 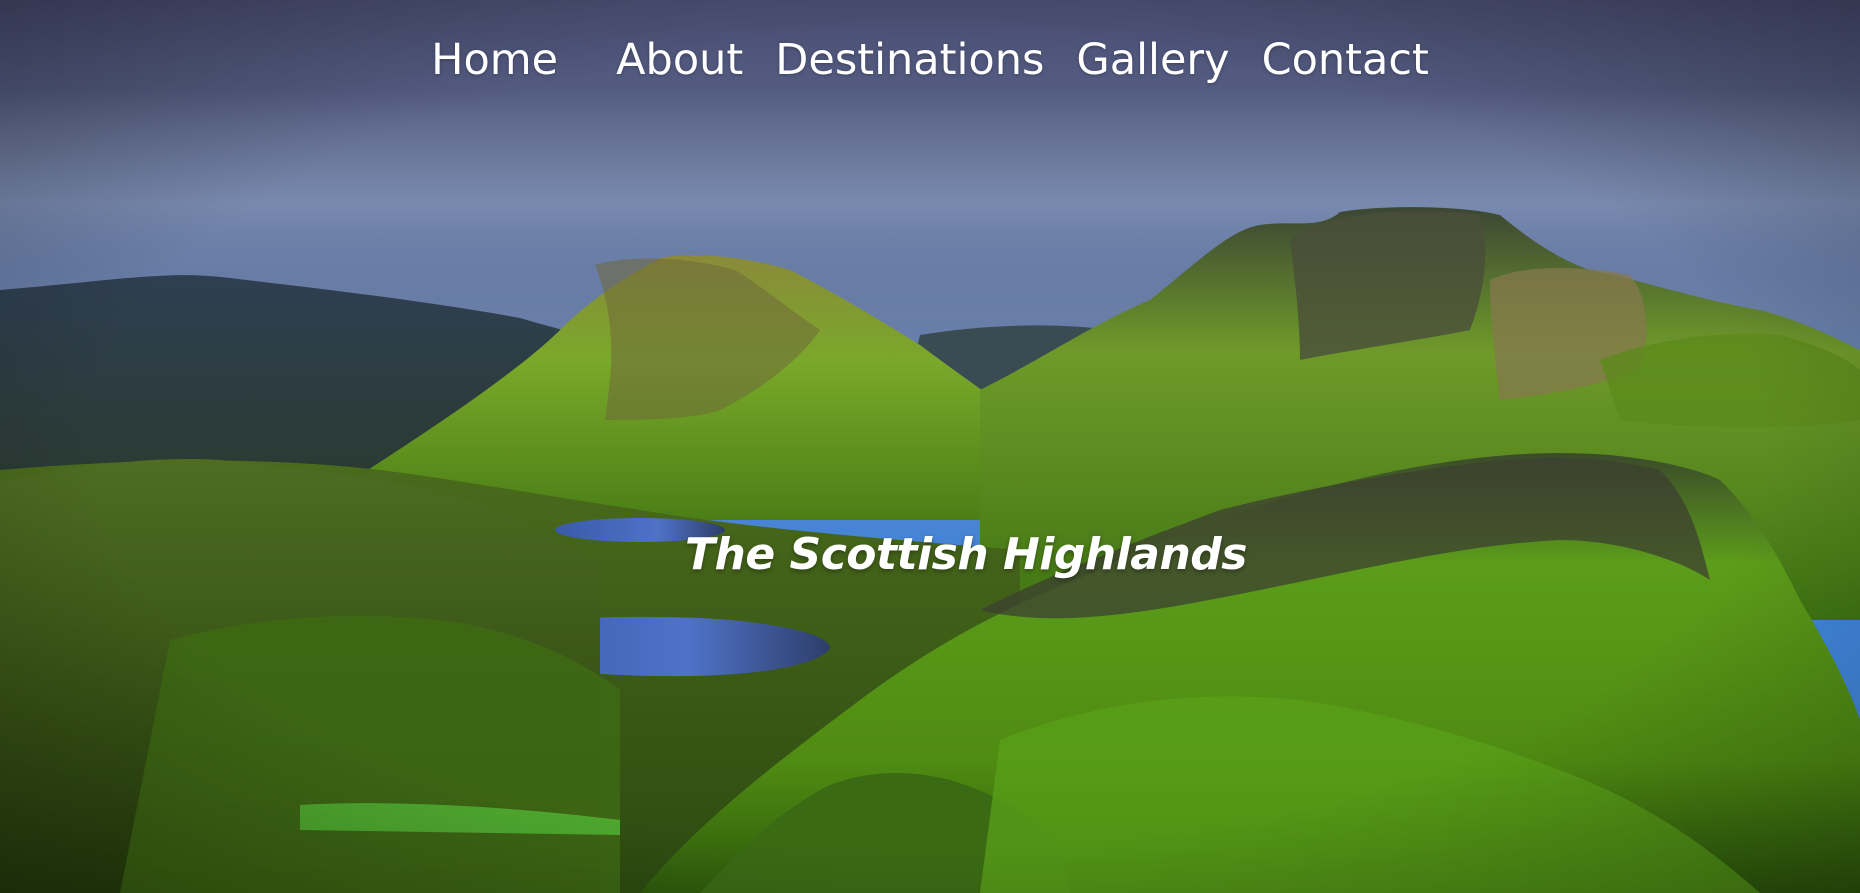 What do you see at coordinates (1152, 60) in the screenshot?
I see `nav-link-gallery: Gallery` at bounding box center [1152, 60].